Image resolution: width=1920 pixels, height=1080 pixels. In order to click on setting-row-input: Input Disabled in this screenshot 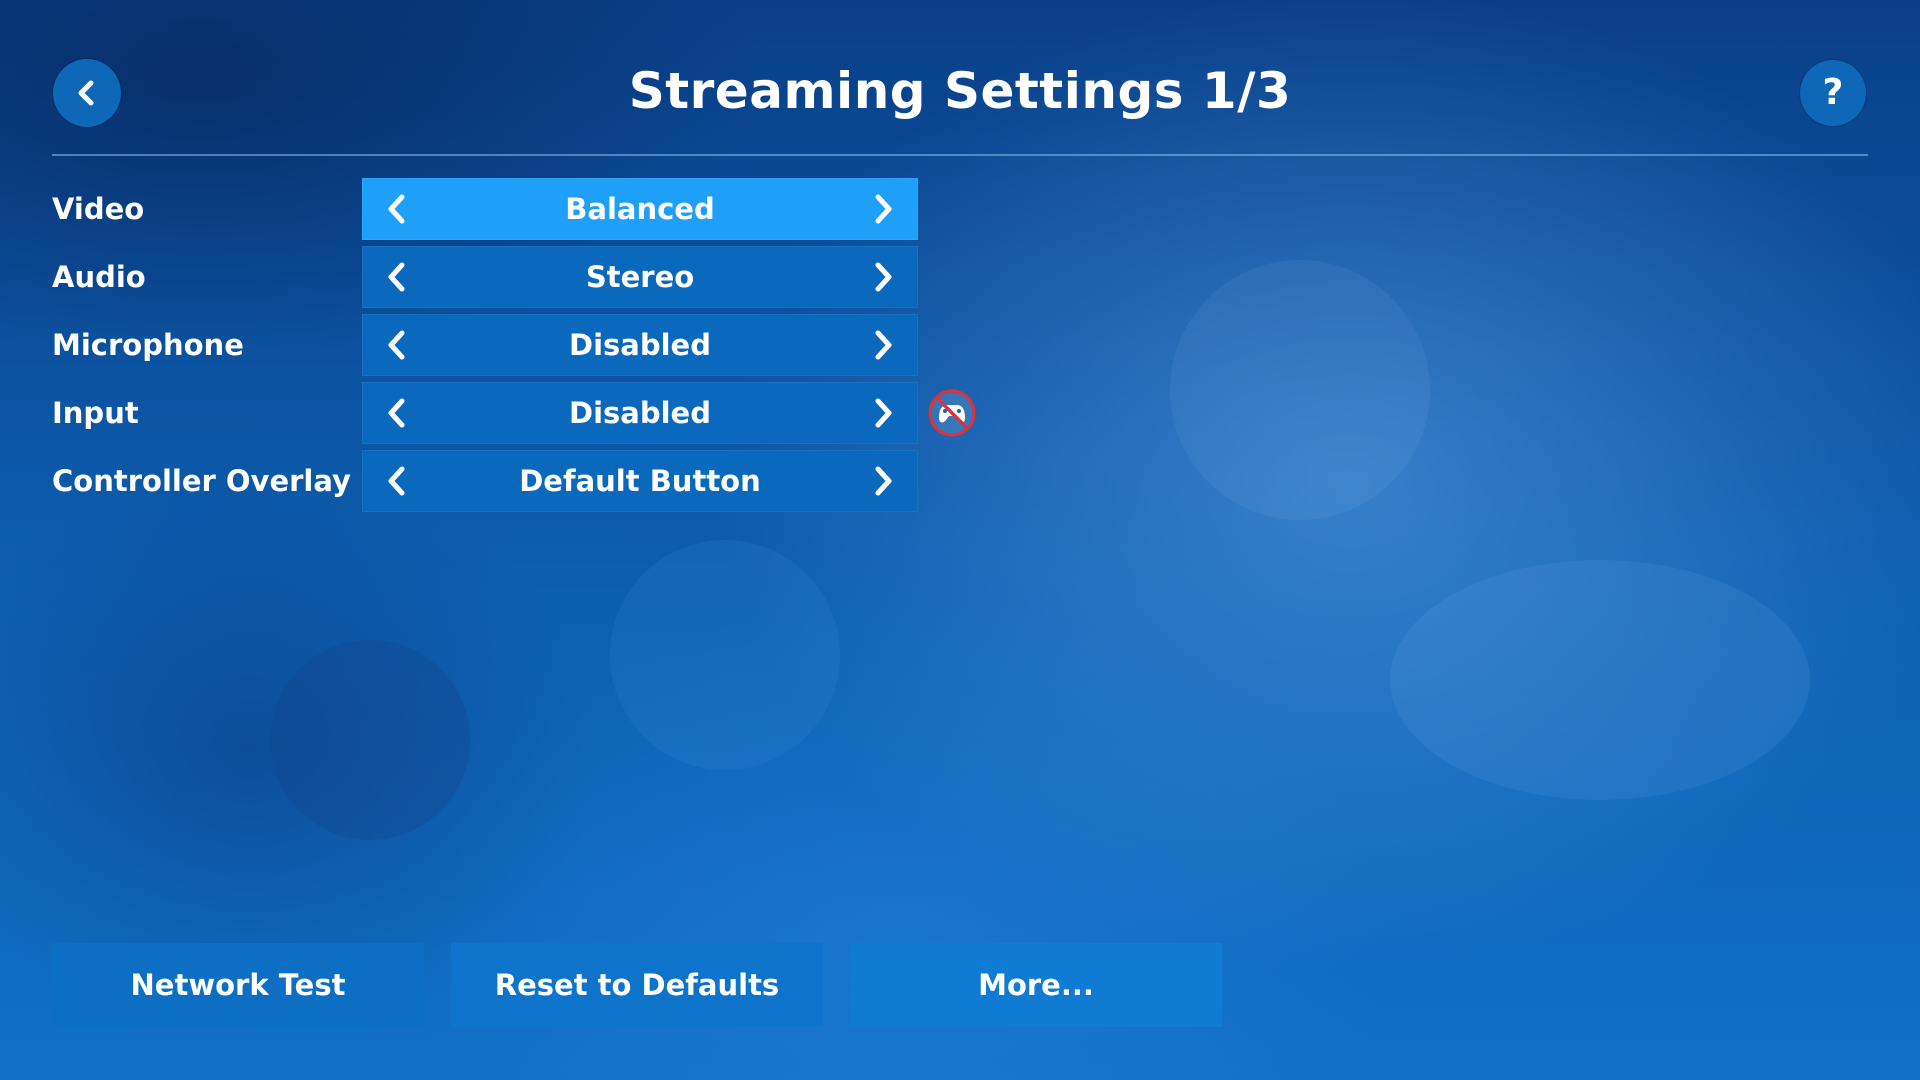, I will do `click(552, 413)`.